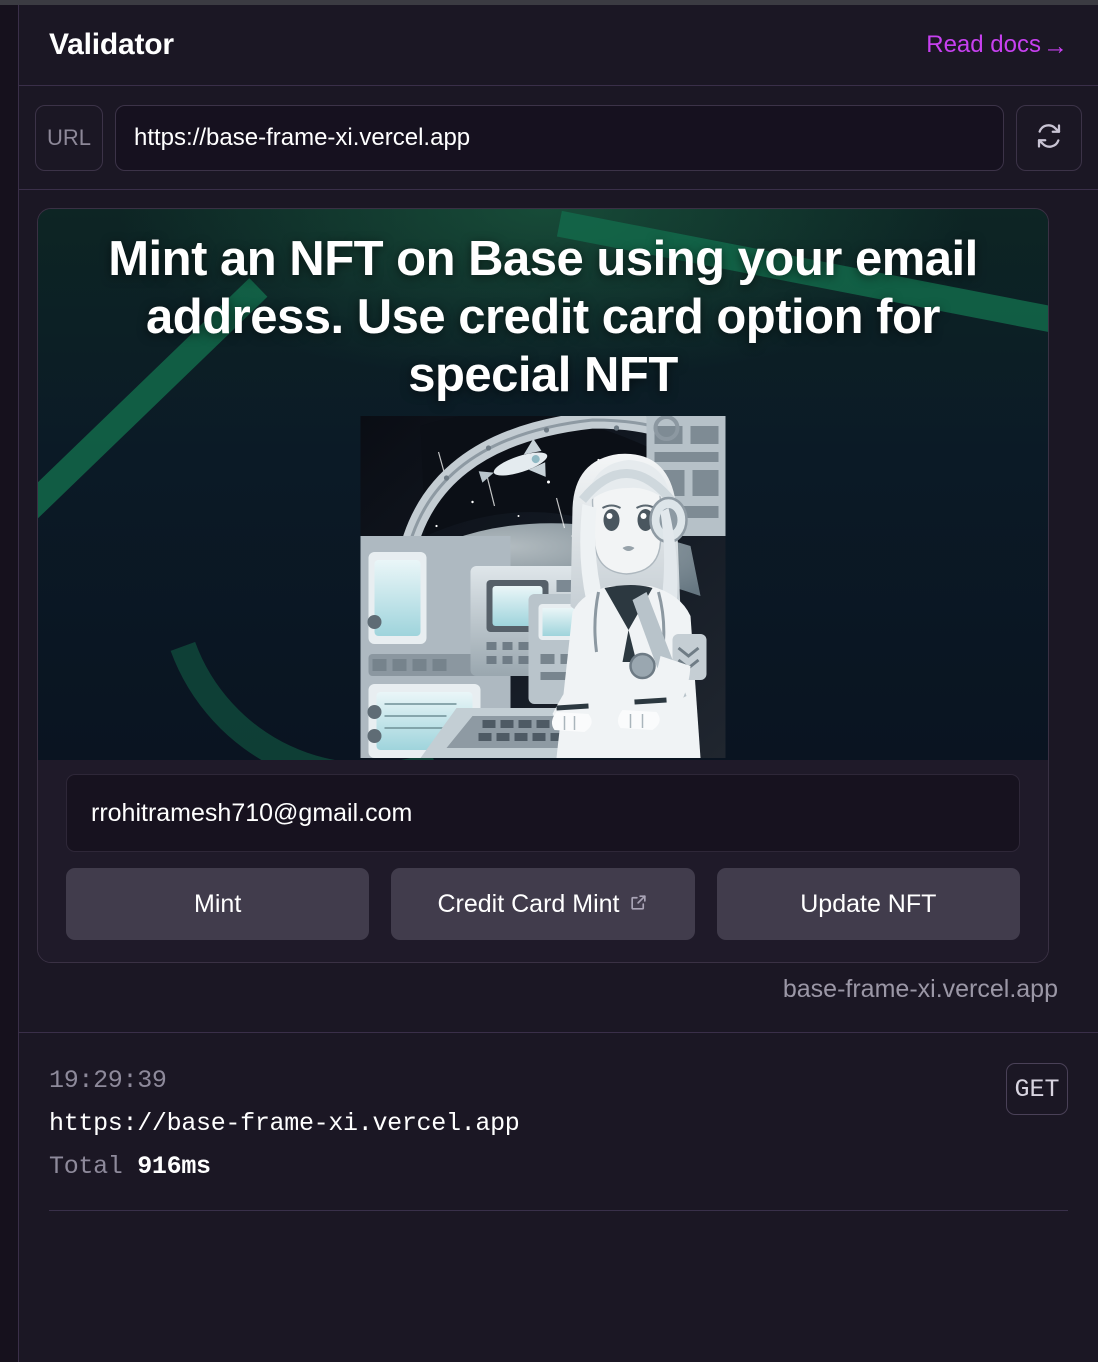 This screenshot has width=1098, height=1362. What do you see at coordinates (174, 1166) in the screenshot?
I see `log-total-value: 916ms` at bounding box center [174, 1166].